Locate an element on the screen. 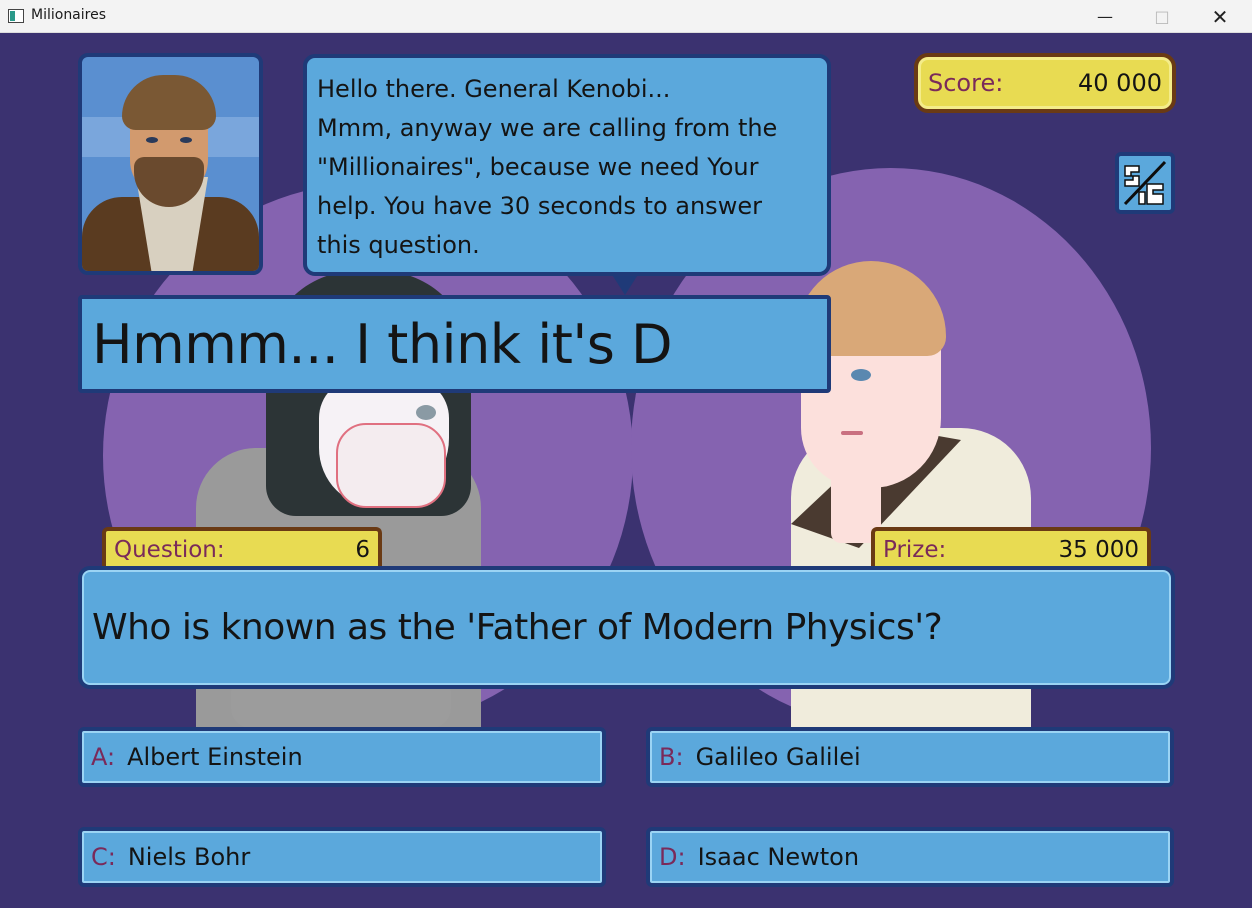  answer-d-text: Isaac Newton is located at coordinates (778, 857).